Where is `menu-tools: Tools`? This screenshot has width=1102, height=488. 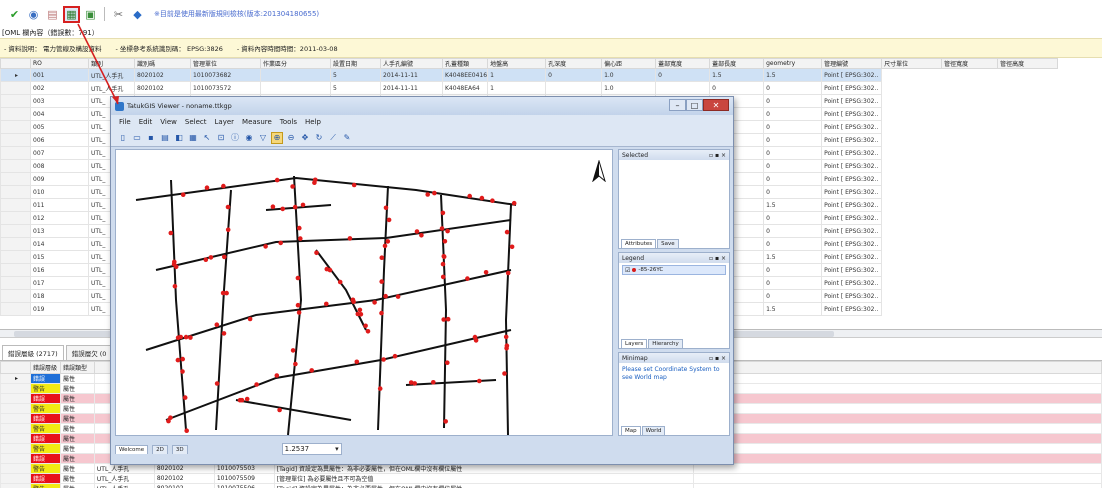
menu-tools: Tools is located at coordinates (288, 122).